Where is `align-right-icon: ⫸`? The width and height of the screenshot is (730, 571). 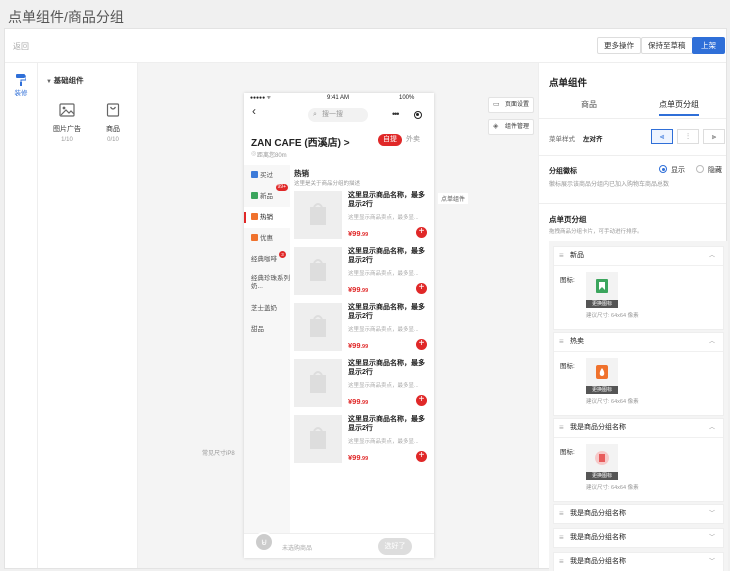
align-right-icon: ⫸ is located at coordinates (714, 136).